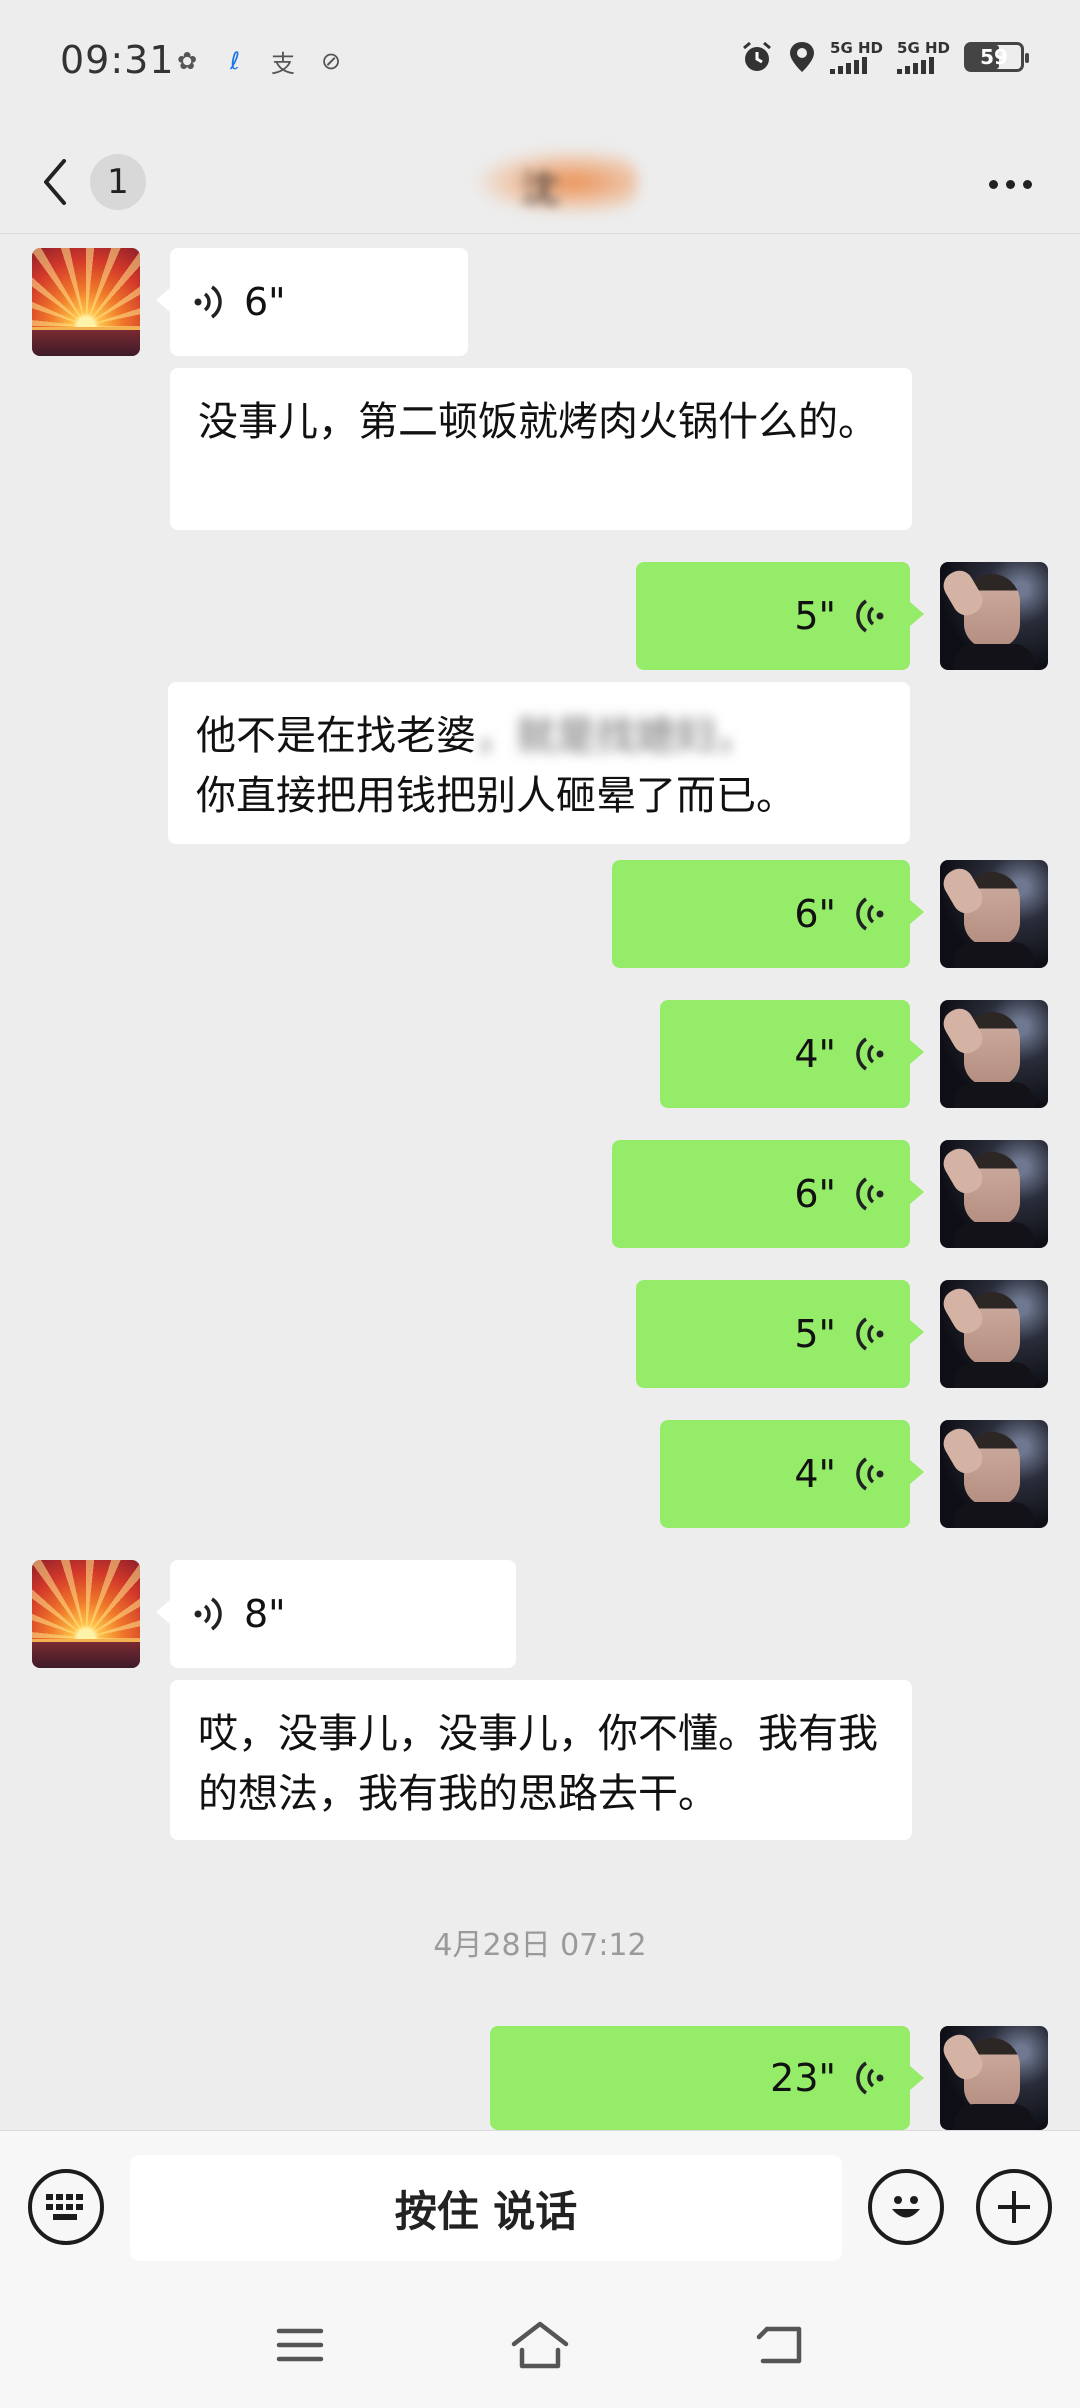 The image size is (1080, 2408). What do you see at coordinates (187, 61) in the screenshot?
I see `app-icon: ✿` at bounding box center [187, 61].